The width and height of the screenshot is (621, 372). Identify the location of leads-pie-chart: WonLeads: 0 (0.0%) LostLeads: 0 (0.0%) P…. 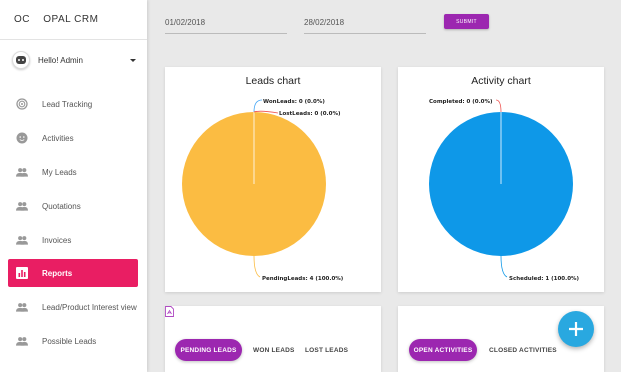
(263, 190).